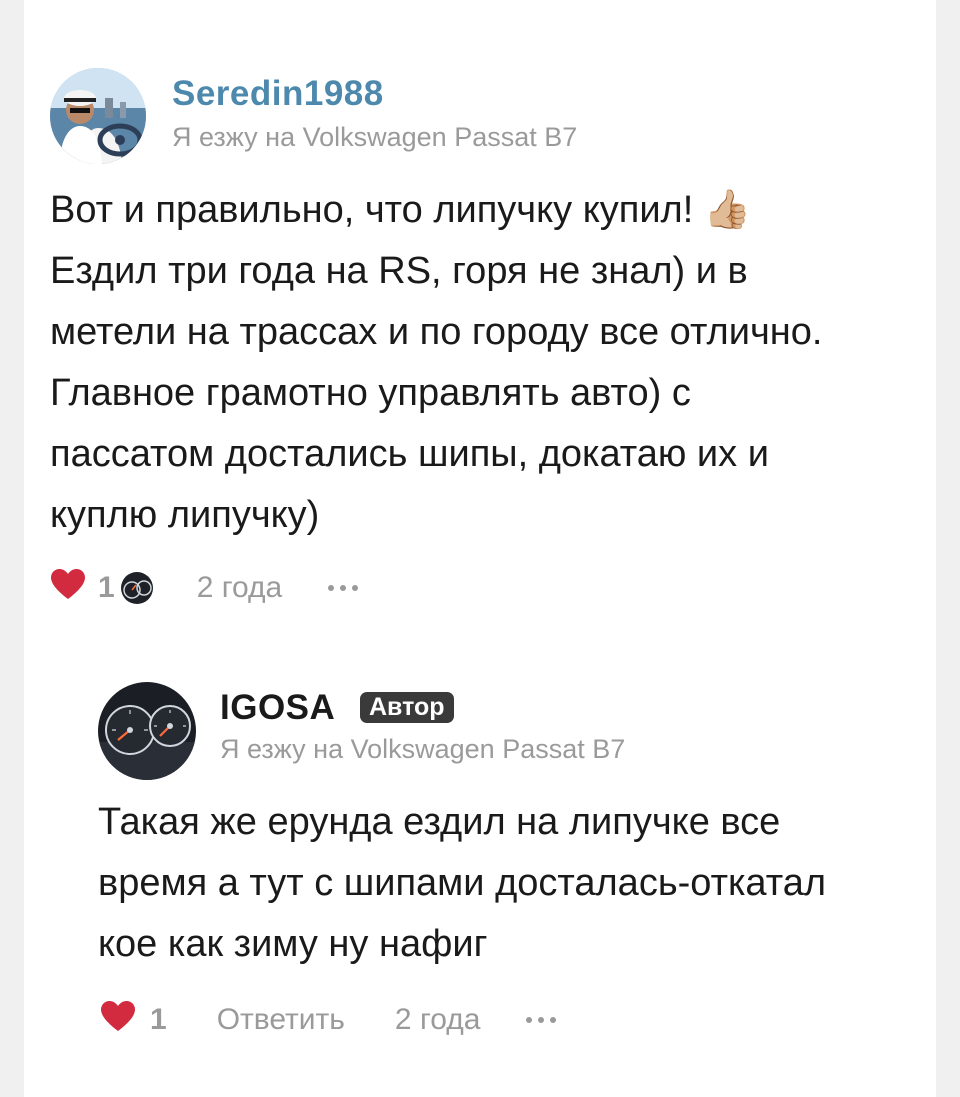 Image resolution: width=960 pixels, height=1097 pixels. I want to click on reply-button: Ответить, so click(281, 1020).